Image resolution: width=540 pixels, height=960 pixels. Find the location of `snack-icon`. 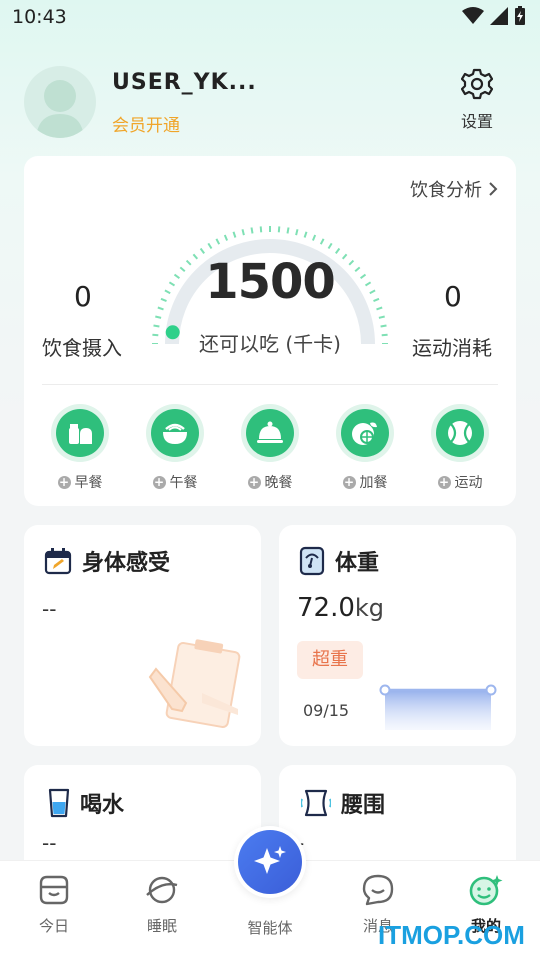

snack-icon is located at coordinates (364, 433).